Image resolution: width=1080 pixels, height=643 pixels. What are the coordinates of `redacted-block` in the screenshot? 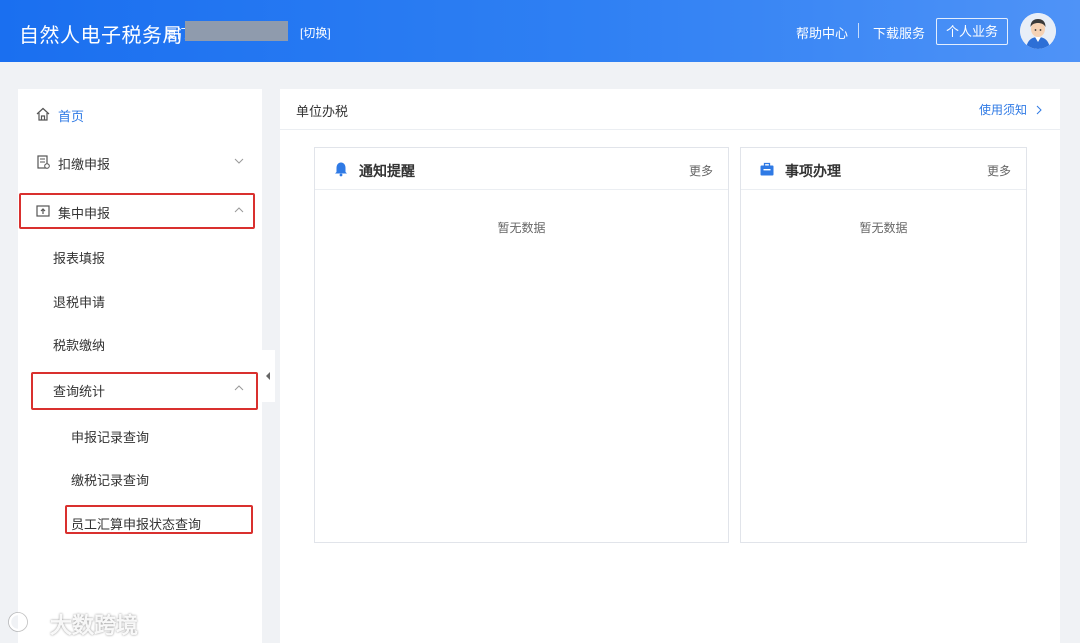 It's located at (236, 31).